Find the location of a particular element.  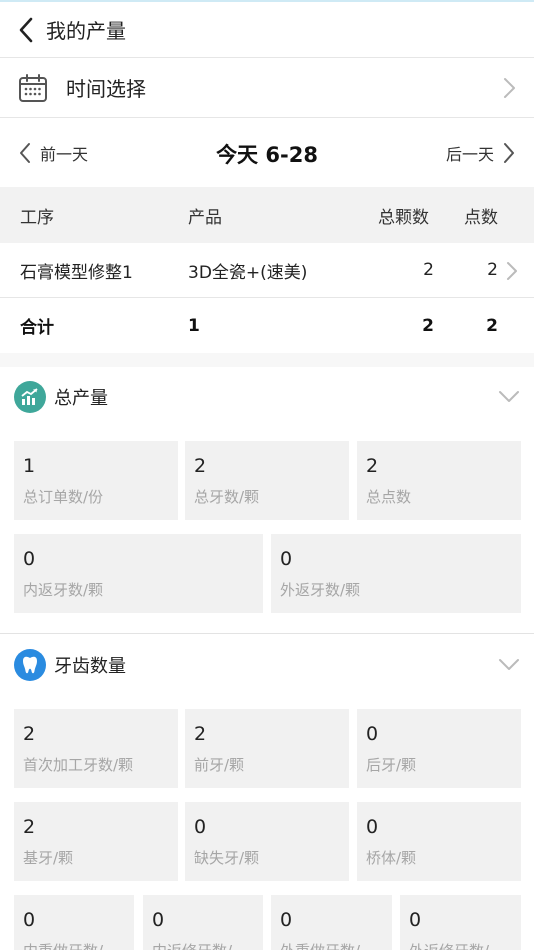

column-header-total-count: 总颗数 is located at coordinates (403, 217).